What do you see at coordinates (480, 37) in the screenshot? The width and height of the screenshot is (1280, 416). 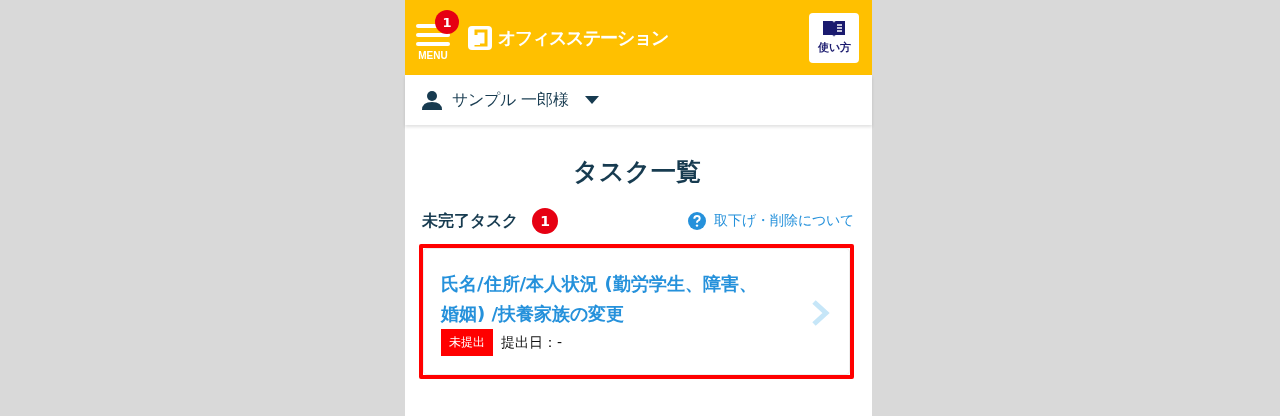 I see `logo-icon` at bounding box center [480, 37].